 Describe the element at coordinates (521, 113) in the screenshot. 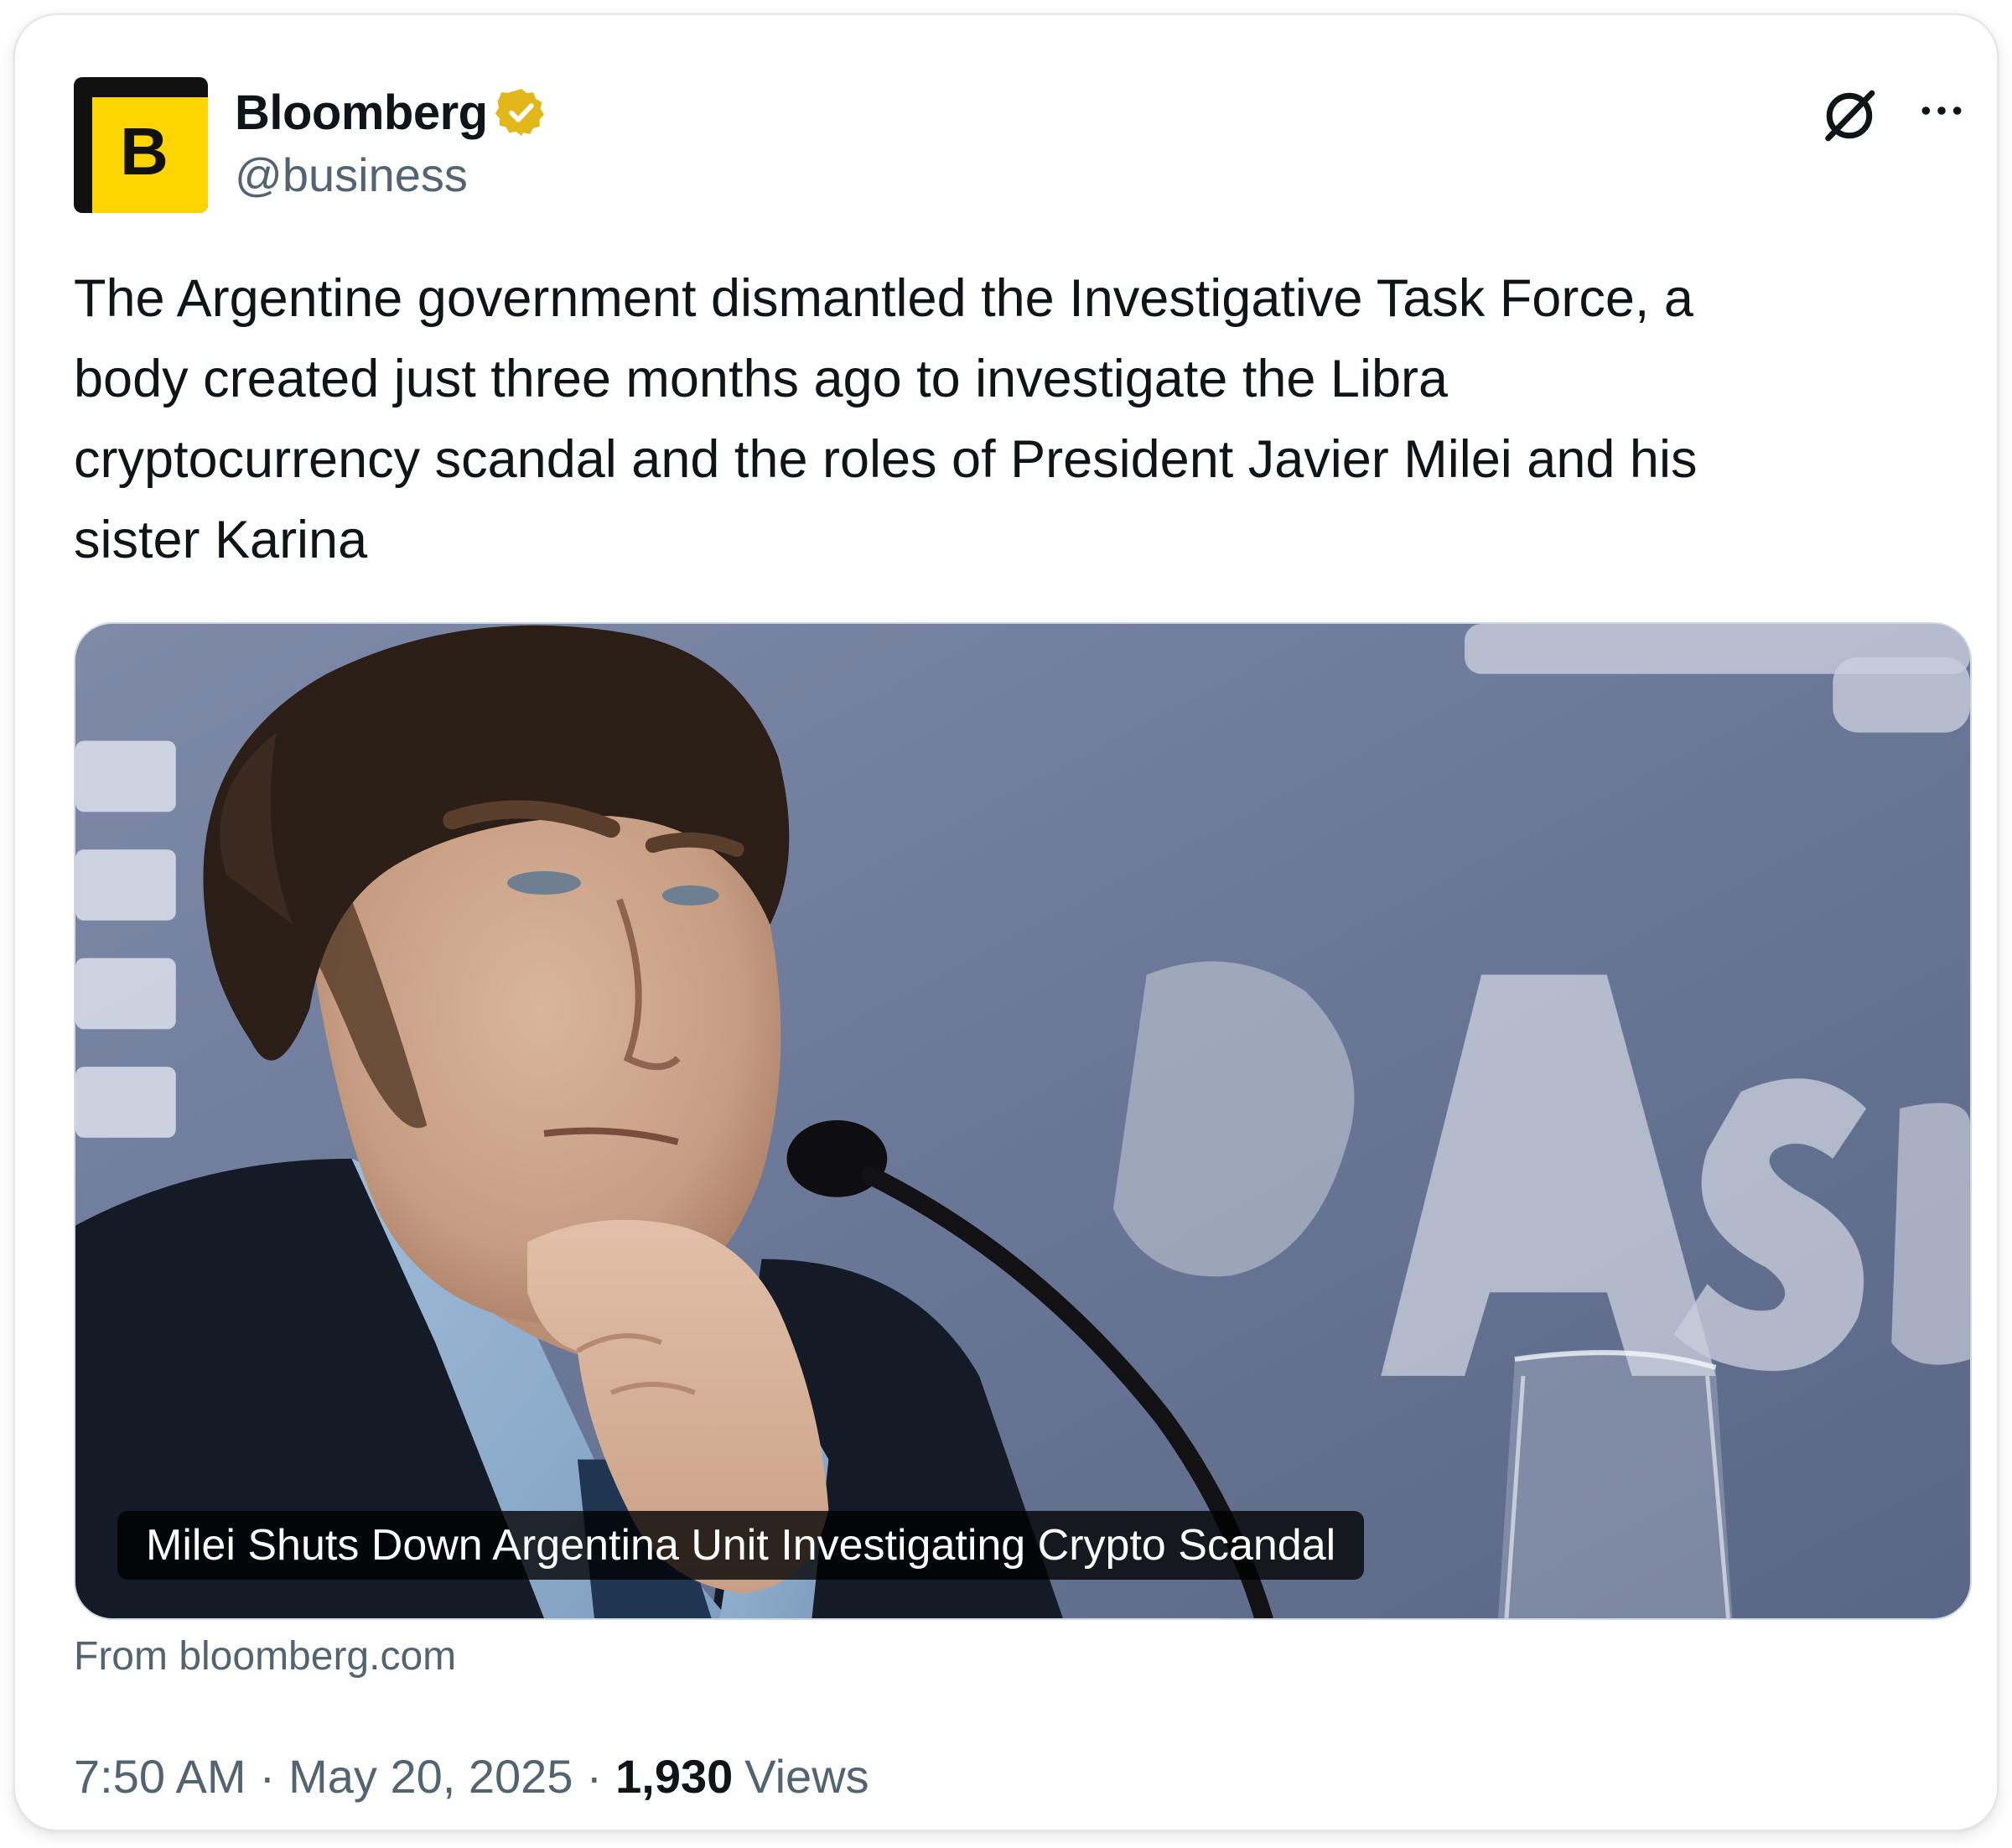

I see `verified-badge-icon` at that location.